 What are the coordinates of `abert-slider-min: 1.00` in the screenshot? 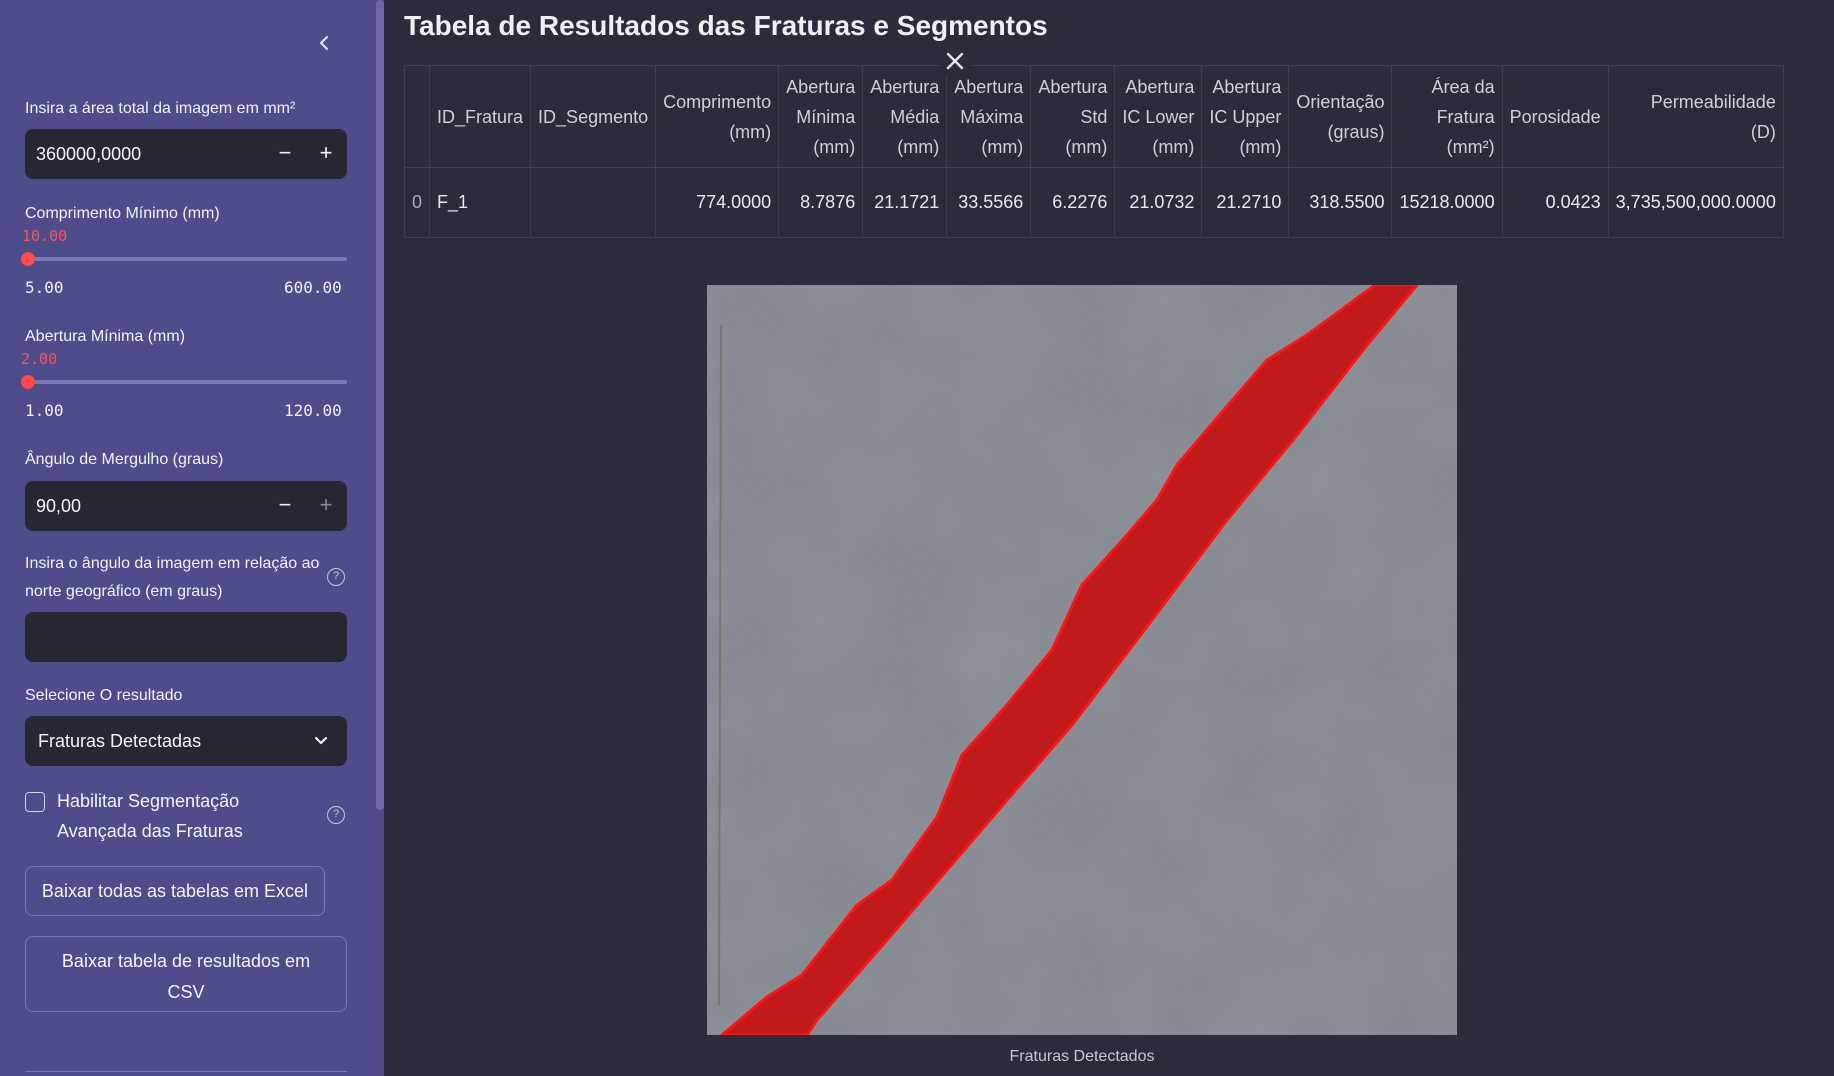 It's located at (44, 410).